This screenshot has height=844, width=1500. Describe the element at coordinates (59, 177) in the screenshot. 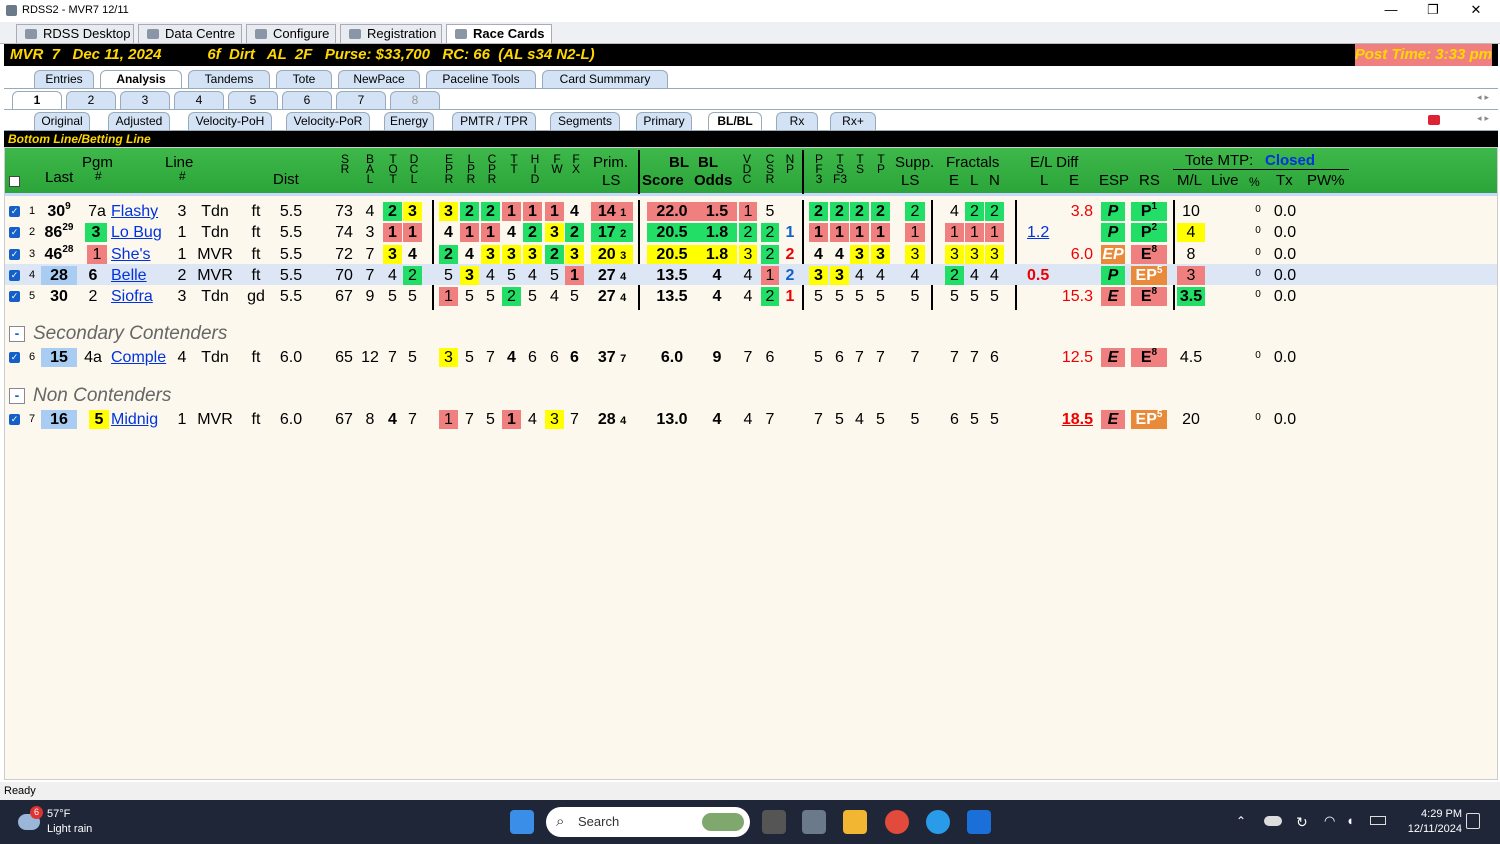

I see `header-last: Last` at that location.